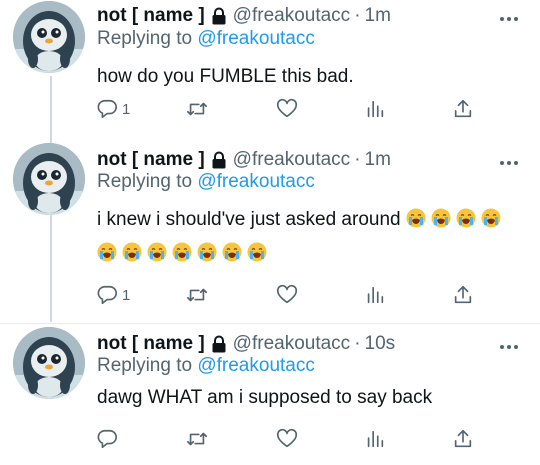  Describe the element at coordinates (225, 76) in the screenshot. I see `tweet-text: how do you FUMBLE this bad.` at that location.